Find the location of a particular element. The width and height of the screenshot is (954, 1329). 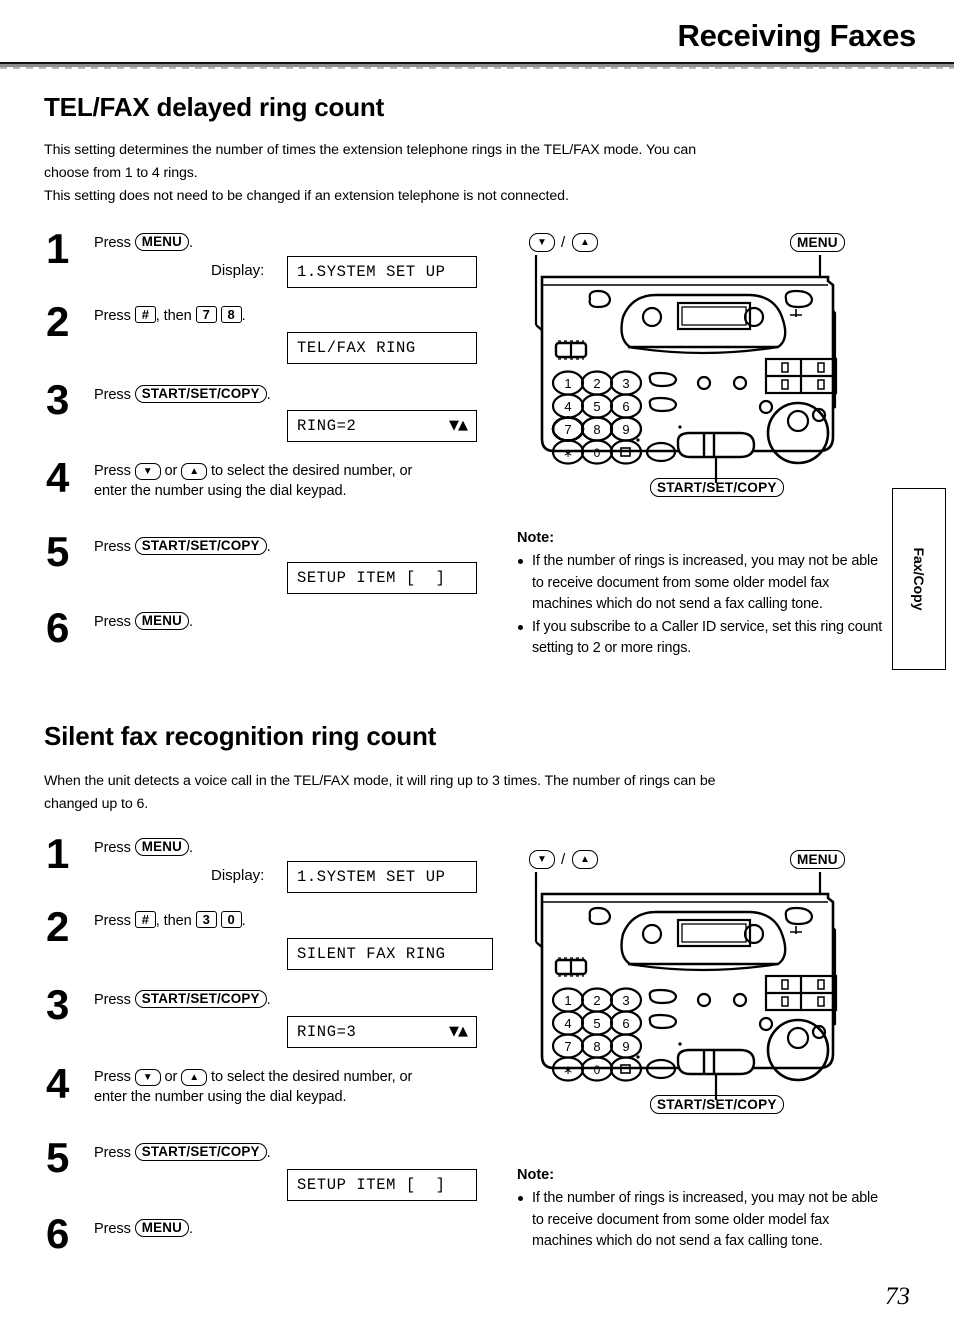

digit-key: 0 is located at coordinates (231, 919).